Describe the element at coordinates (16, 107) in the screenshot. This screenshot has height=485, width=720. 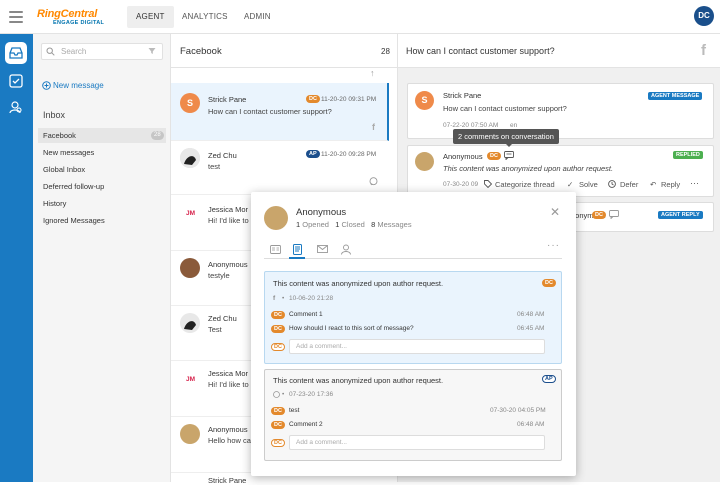
I see `search-contacts-icon` at that location.